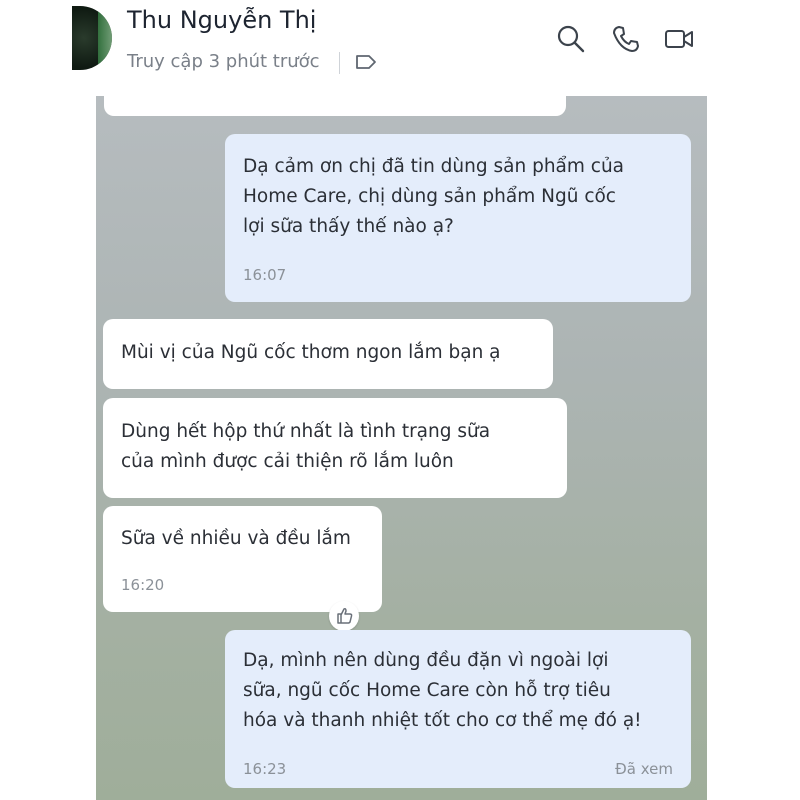  Describe the element at coordinates (236, 538) in the screenshot. I see `message-text: Sữa về nhiều và đều lắm` at that location.